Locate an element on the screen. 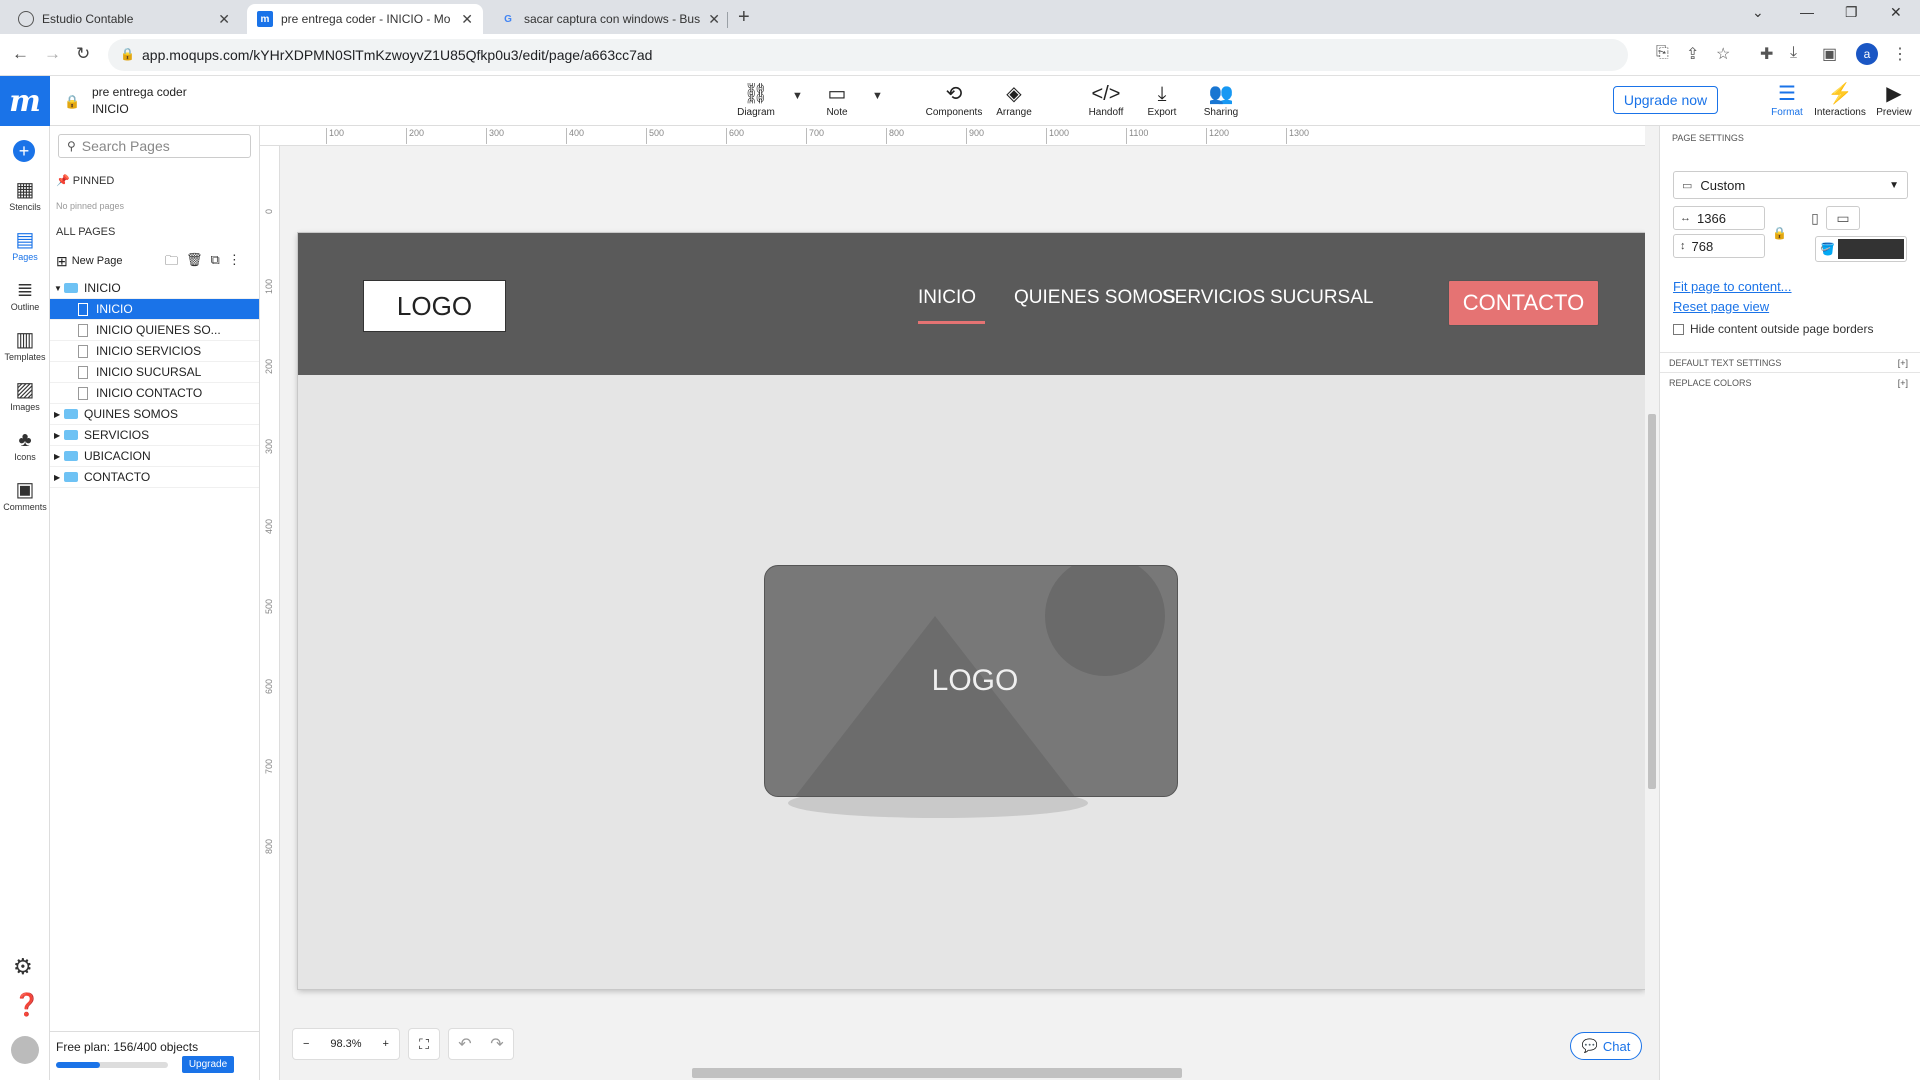  page-inicio-contacto: INICIO CONTACTO is located at coordinates (154, 393).